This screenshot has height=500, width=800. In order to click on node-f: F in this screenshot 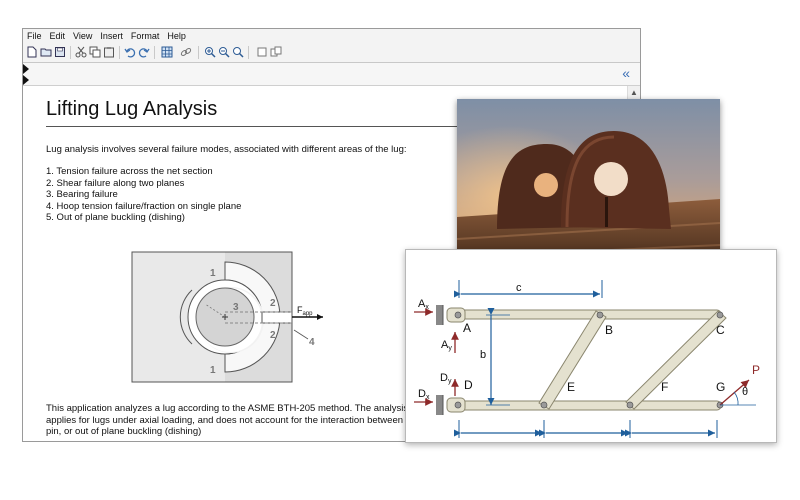, I will do `click(664, 387)`.